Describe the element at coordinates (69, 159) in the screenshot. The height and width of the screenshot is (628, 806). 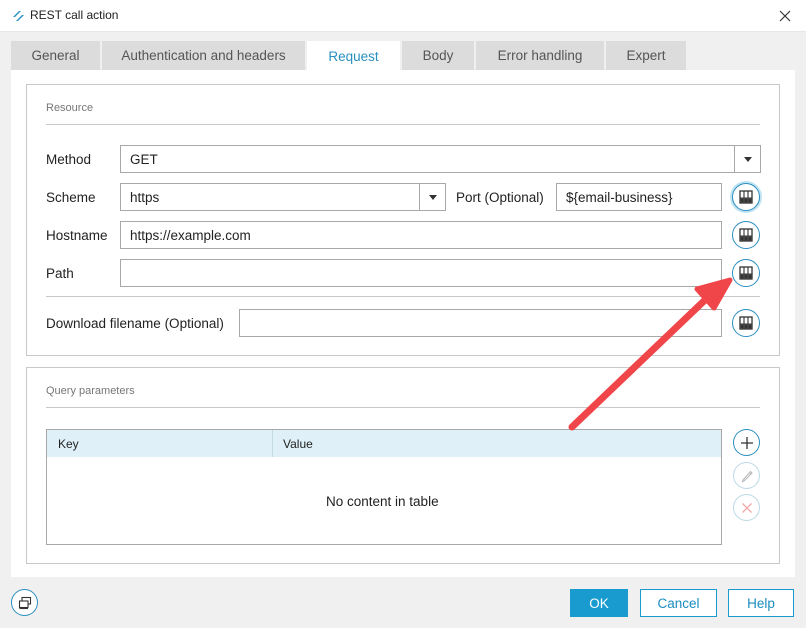
I see `method-label: Method` at that location.